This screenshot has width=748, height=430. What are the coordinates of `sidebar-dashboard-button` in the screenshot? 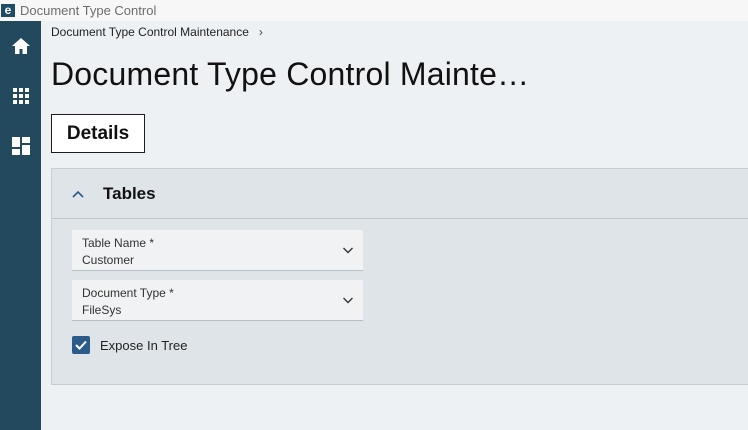 It's located at (20, 146).